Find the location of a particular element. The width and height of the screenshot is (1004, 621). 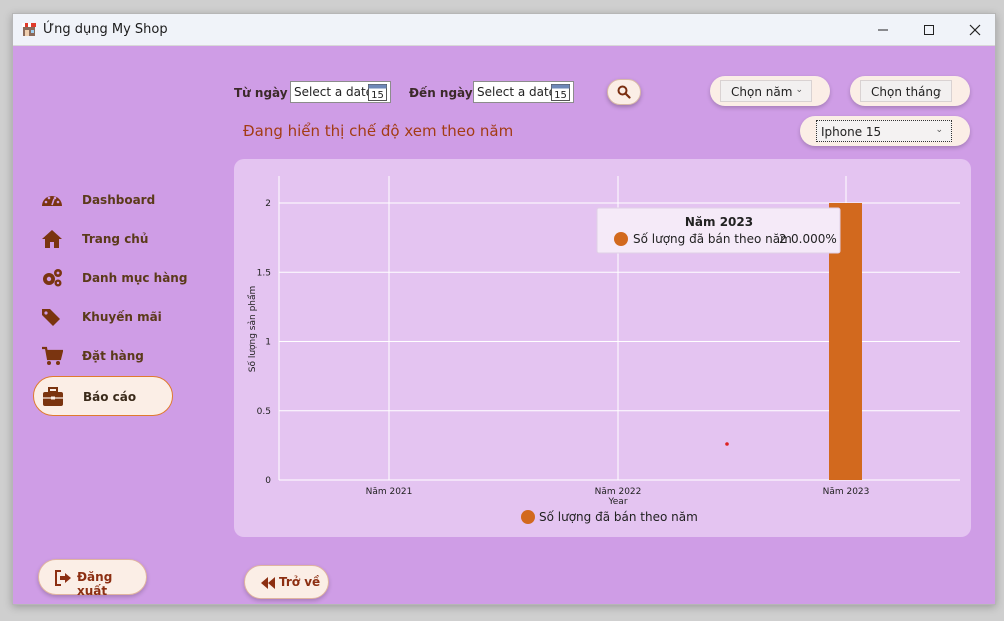

sidebar-item-dashboard: Dashboard is located at coordinates (113, 200).